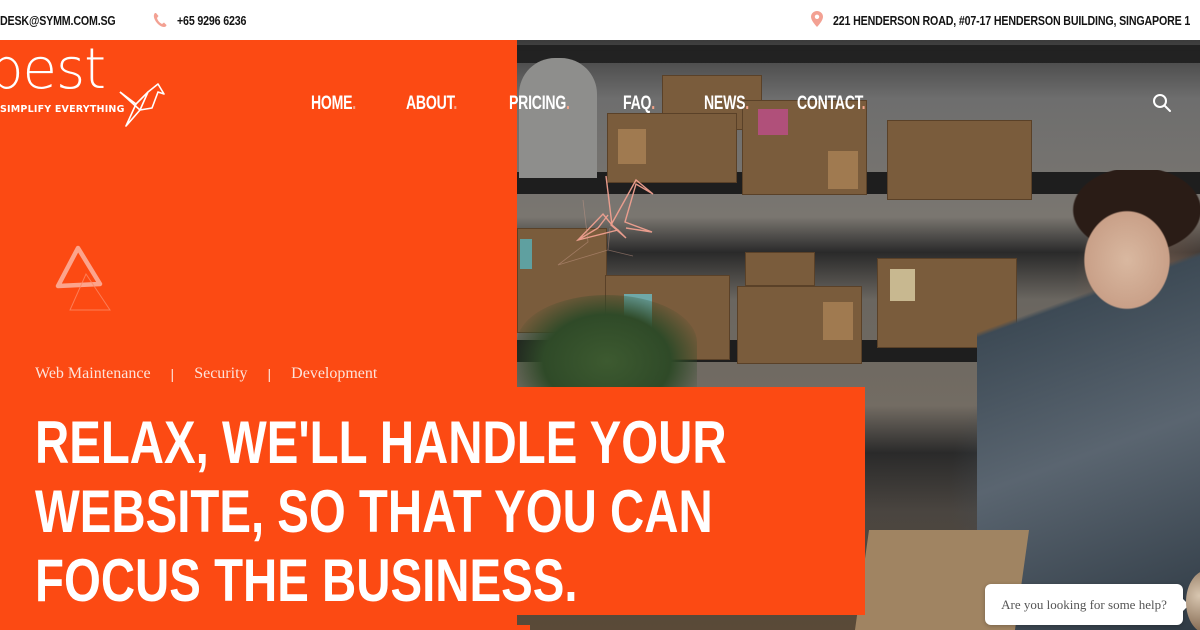 This screenshot has width=1200, height=630. I want to click on nav-about: ABOUT., so click(431, 104).